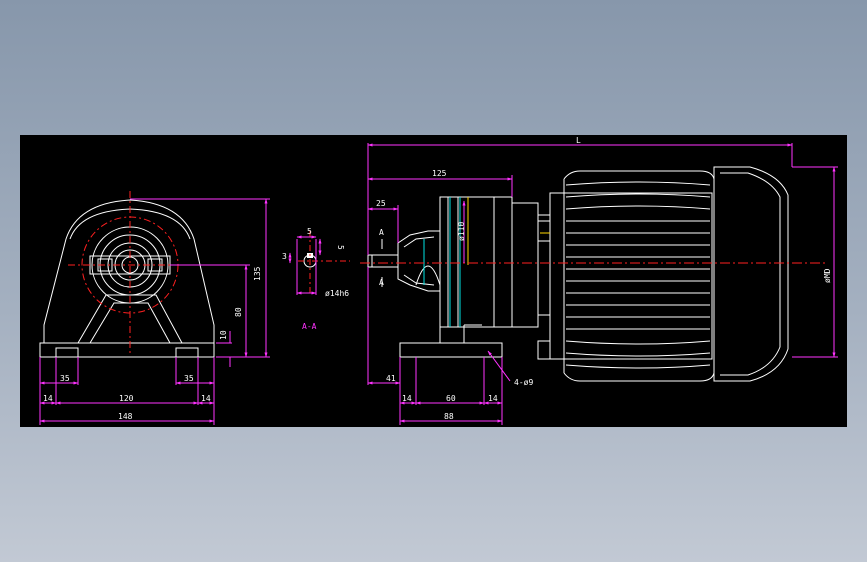  What do you see at coordinates (544, 231) in the screenshot?
I see `side-terminal-box` at bounding box center [544, 231].